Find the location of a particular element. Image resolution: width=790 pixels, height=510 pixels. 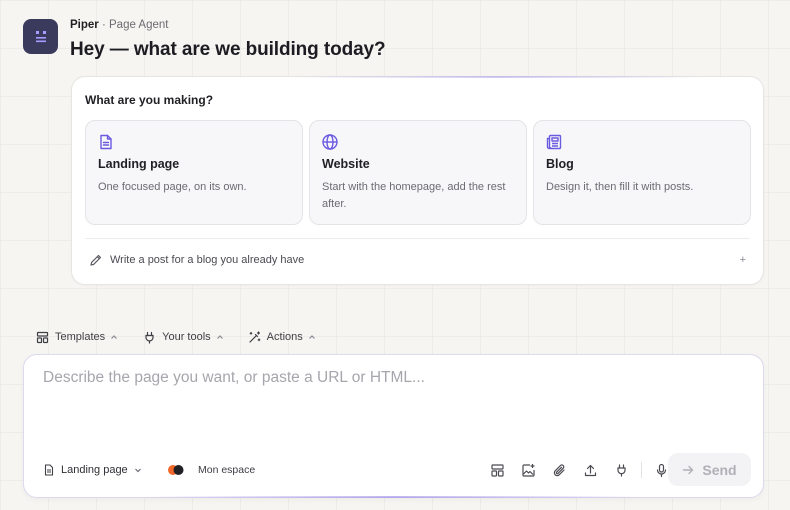

workspace-select: Mon espace is located at coordinates (211, 470).